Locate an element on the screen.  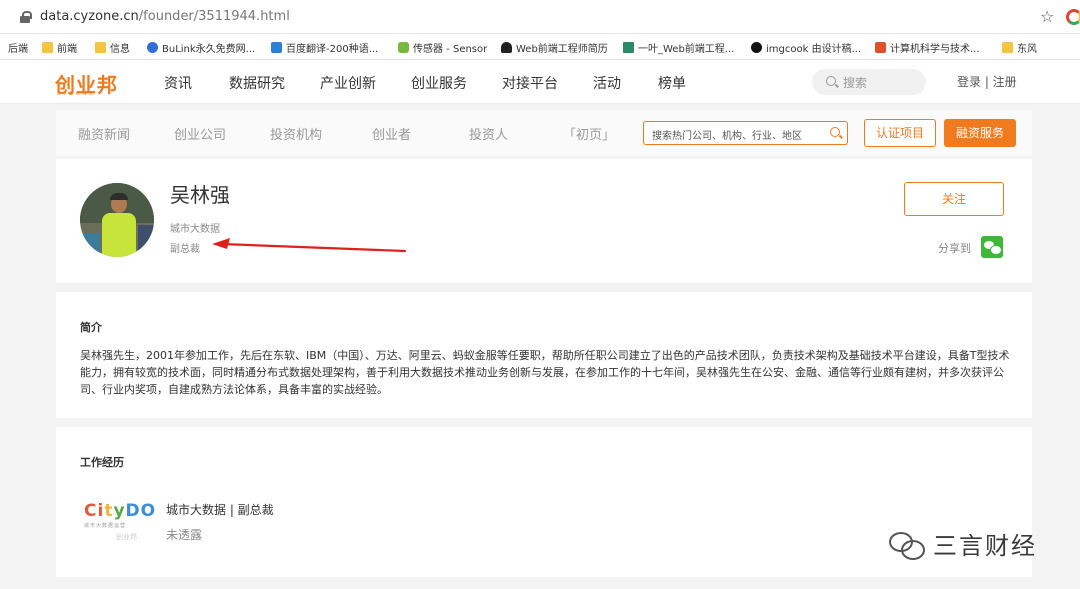
csdn-icon is located at coordinates (880, 47).